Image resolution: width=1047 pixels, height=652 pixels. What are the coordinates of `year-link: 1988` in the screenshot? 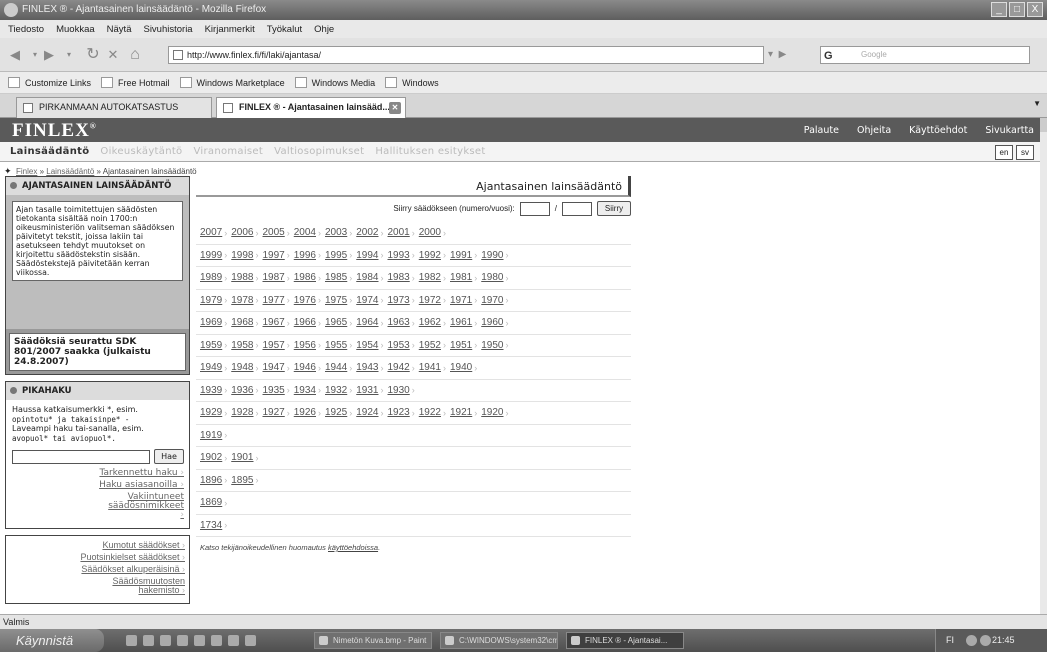 It's located at (242, 277).